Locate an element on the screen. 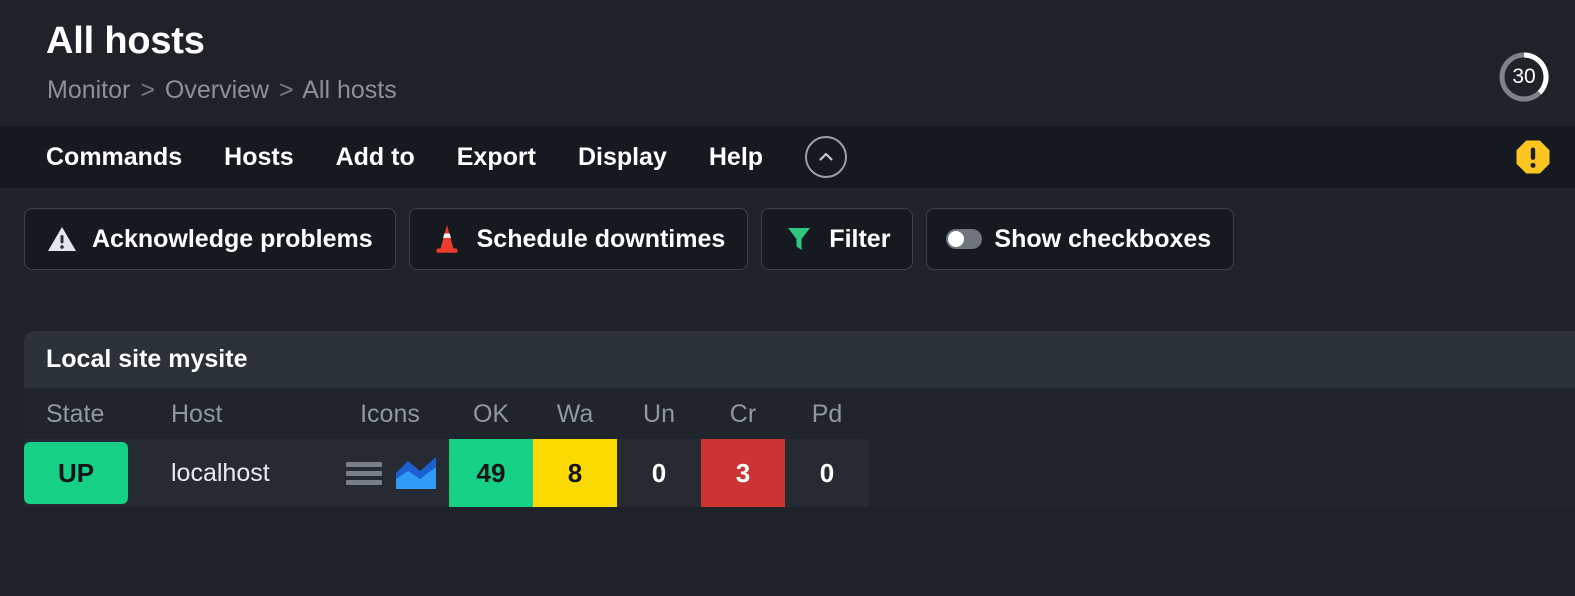 This screenshot has height=596, width=1575. menu-item-display: Display is located at coordinates (622, 157).